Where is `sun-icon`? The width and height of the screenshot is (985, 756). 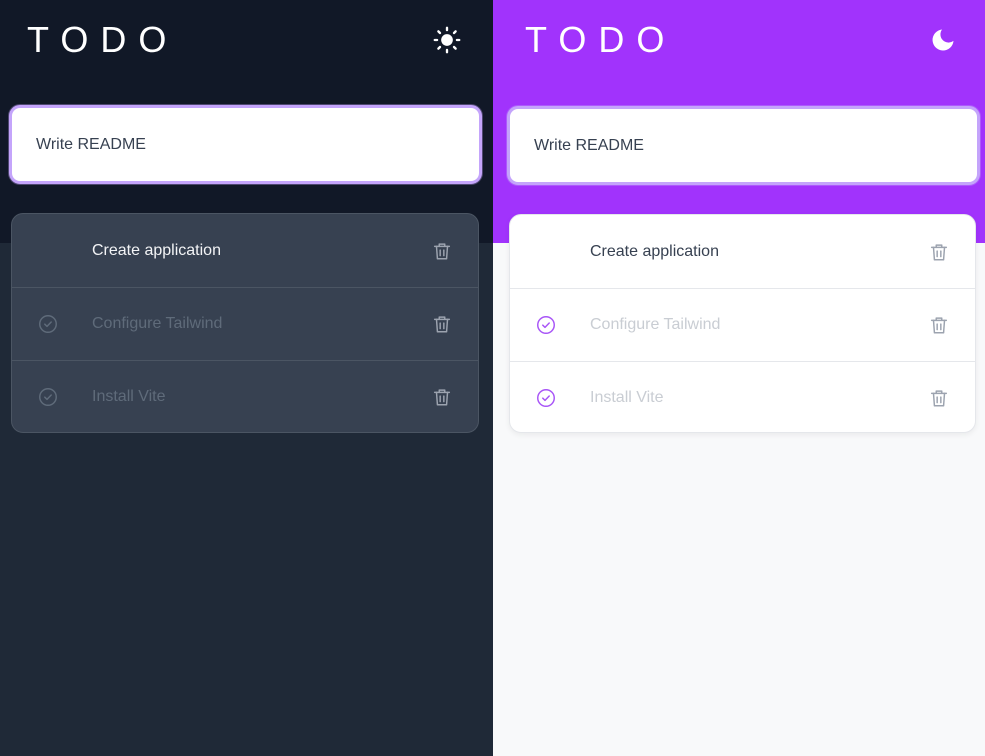
sun-icon is located at coordinates (447, 40).